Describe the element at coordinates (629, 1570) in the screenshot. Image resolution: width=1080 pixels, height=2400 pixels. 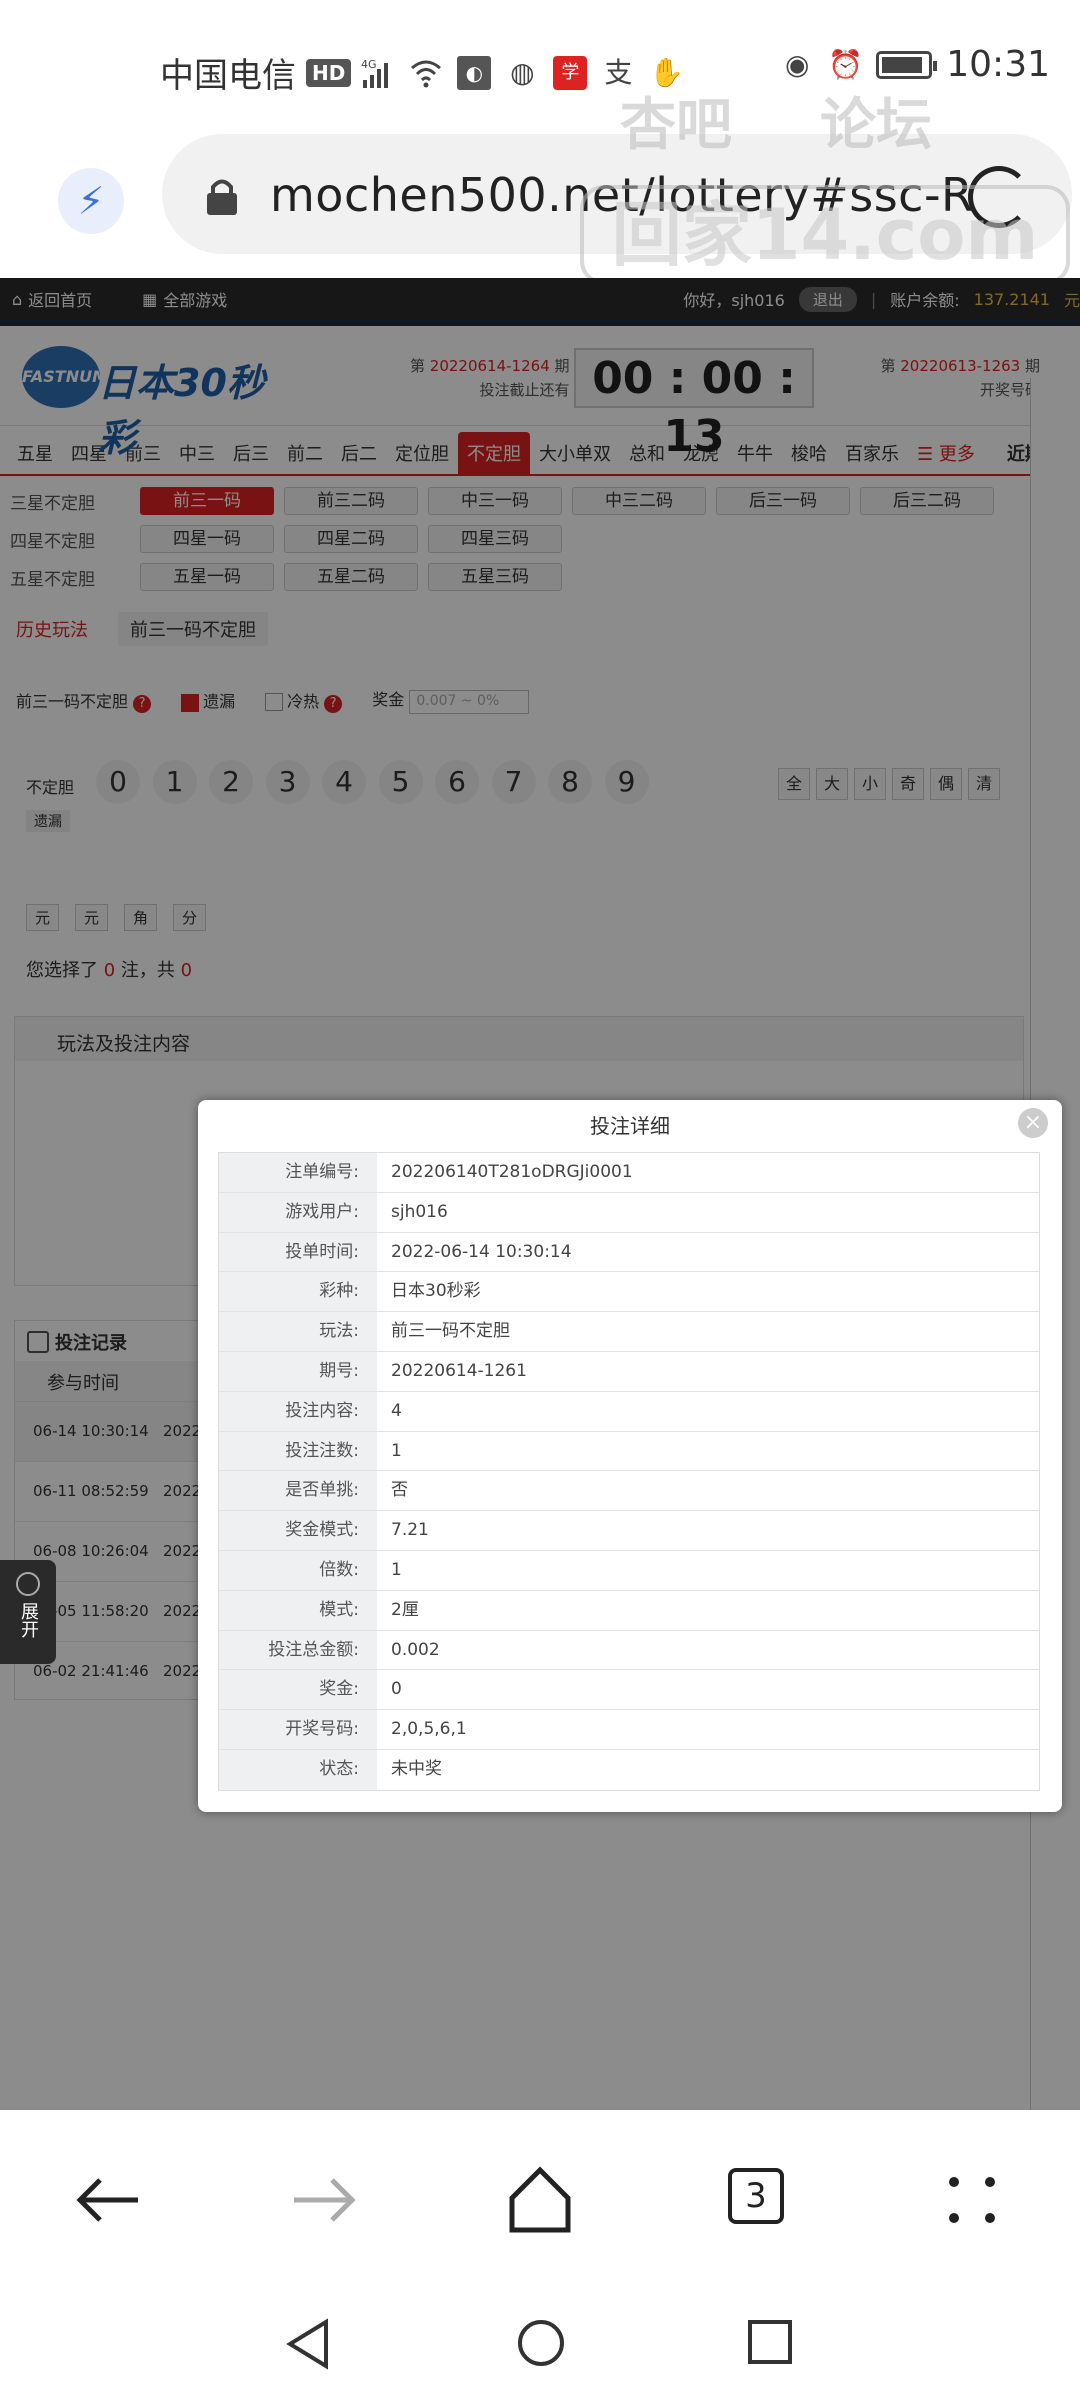
I see `detail-row: 倍数: 1` at that location.